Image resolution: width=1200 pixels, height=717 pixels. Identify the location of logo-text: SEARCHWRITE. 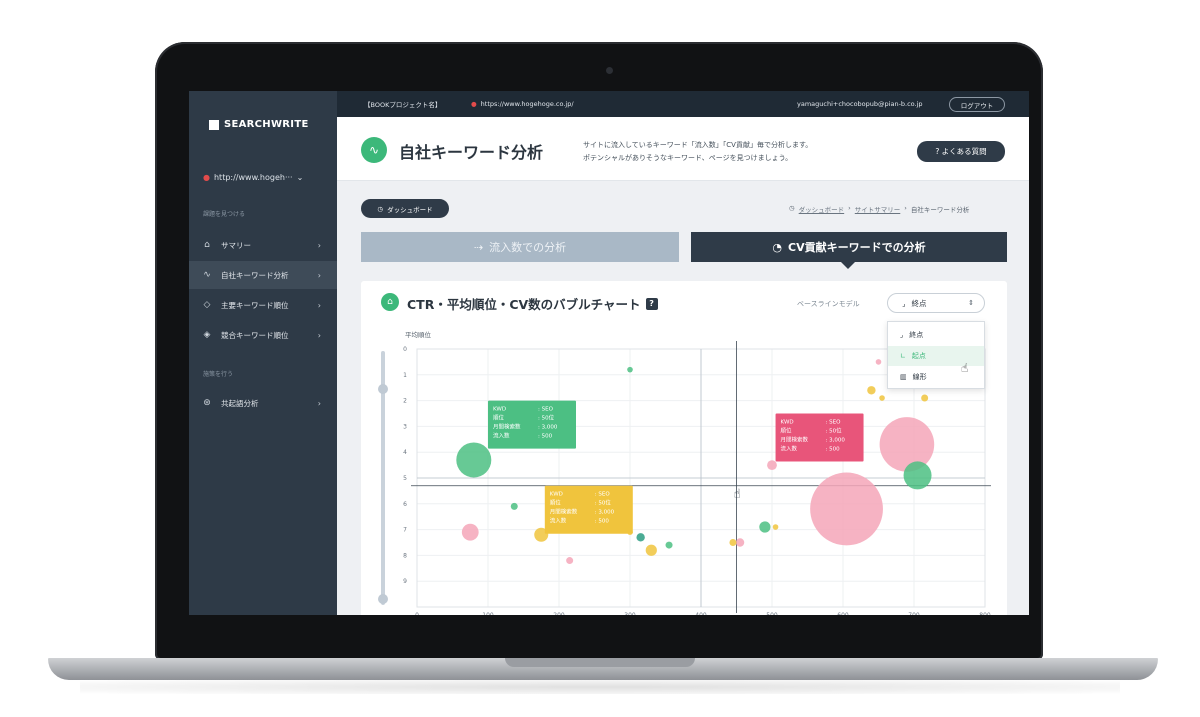
(266, 124).